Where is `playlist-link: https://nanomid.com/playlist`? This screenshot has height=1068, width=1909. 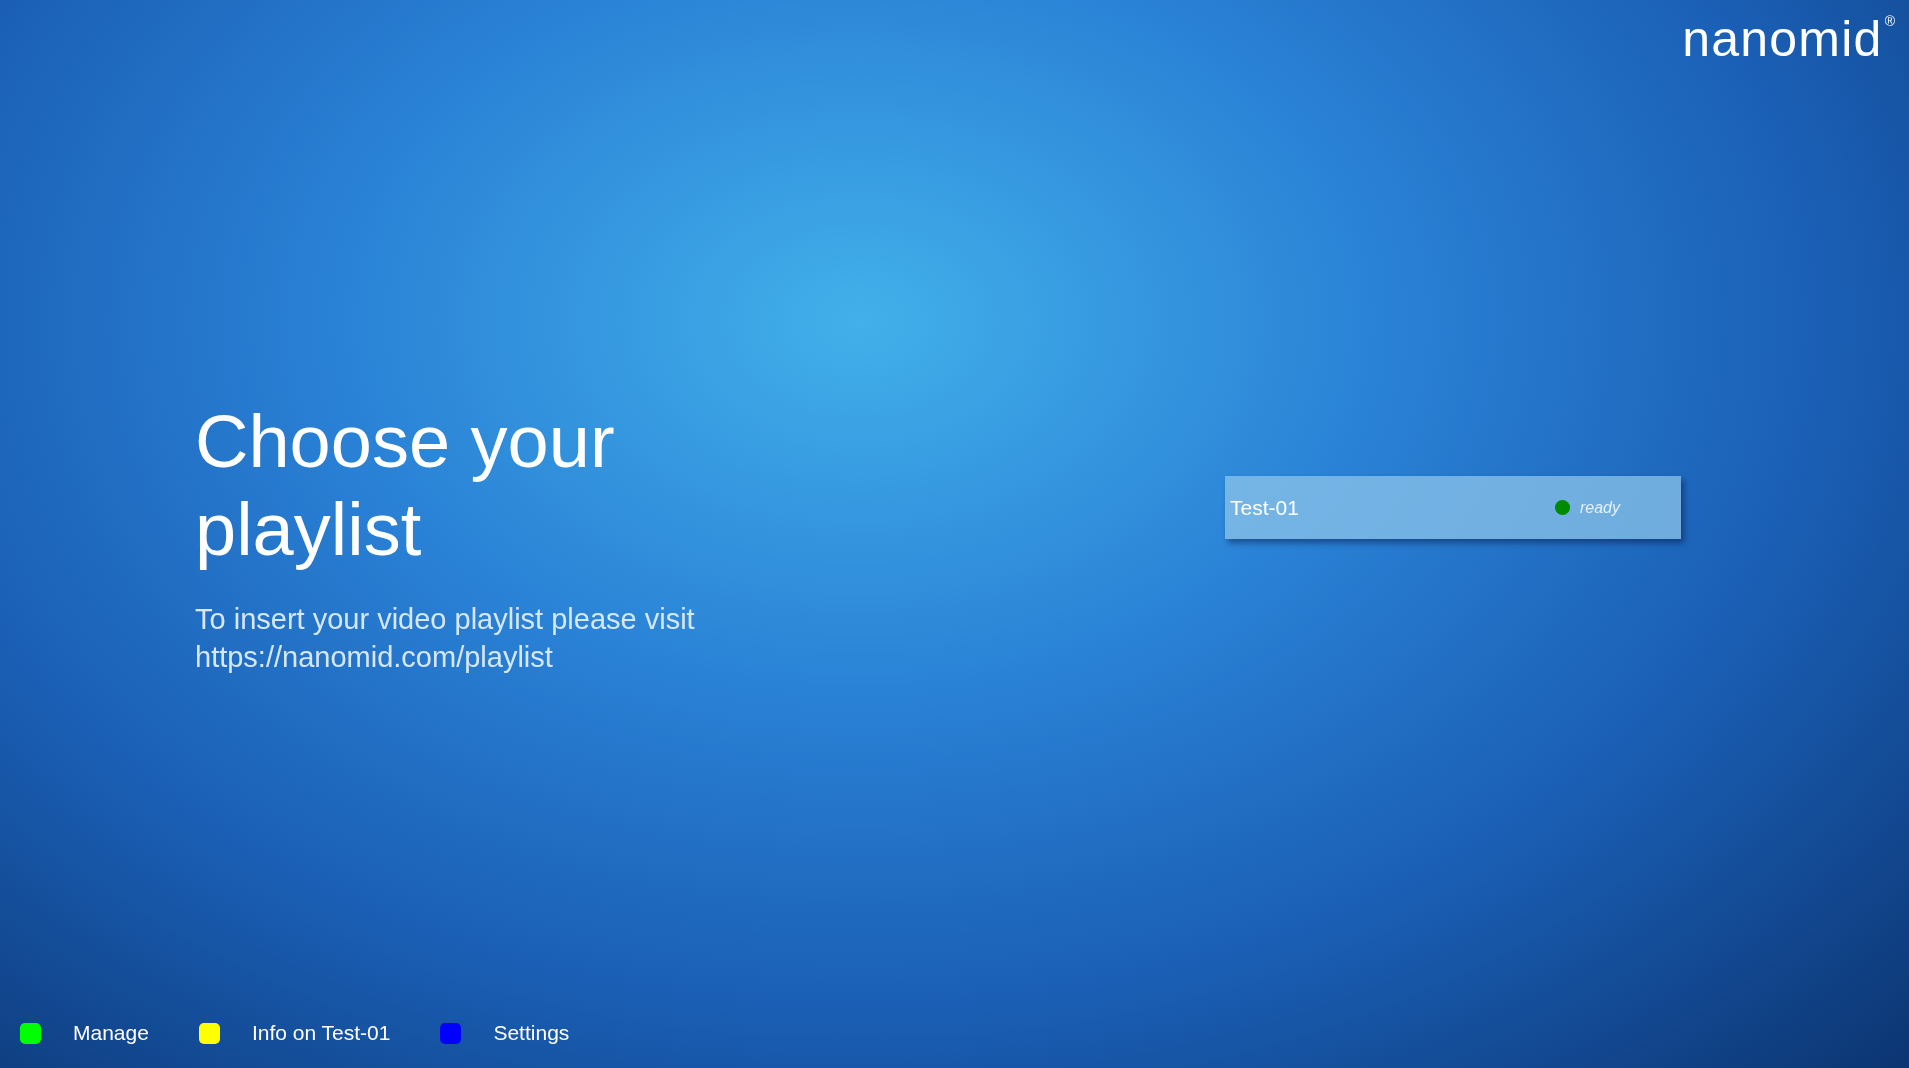
playlist-link: https://nanomid.com/playlist is located at coordinates (374, 657).